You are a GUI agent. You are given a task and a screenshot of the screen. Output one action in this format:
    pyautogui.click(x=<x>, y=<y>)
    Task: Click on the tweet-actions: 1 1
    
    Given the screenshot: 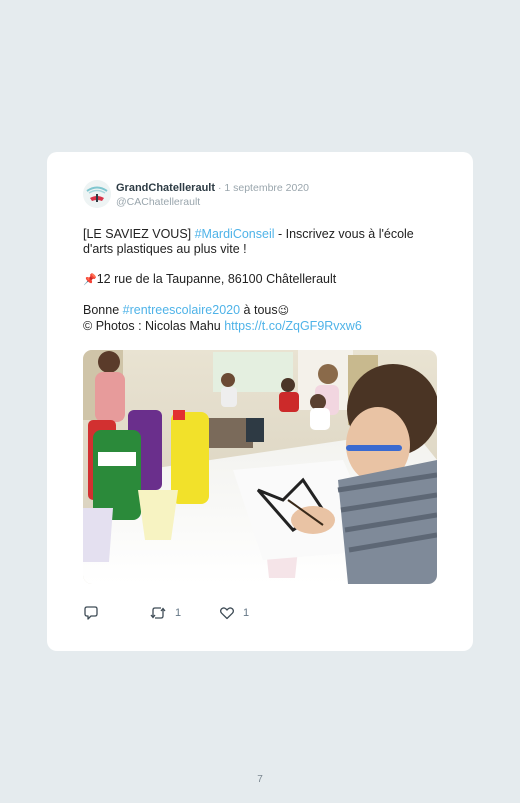 What is the action you would take?
    pyautogui.click(x=183, y=613)
    